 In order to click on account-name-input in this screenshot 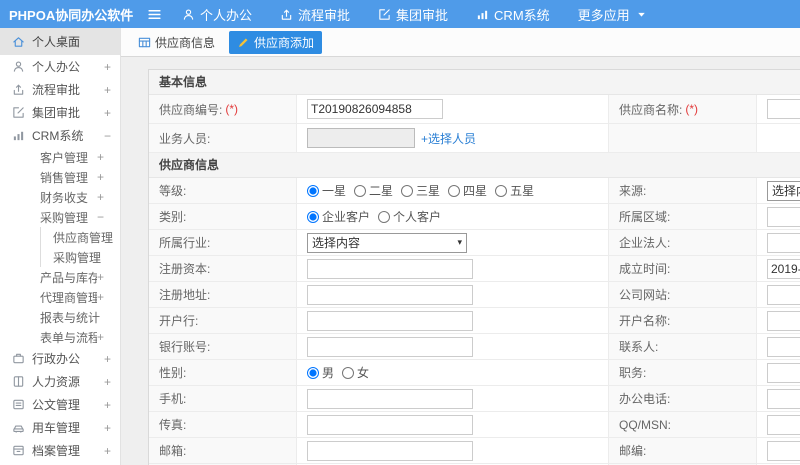, I will do `click(783, 320)`.